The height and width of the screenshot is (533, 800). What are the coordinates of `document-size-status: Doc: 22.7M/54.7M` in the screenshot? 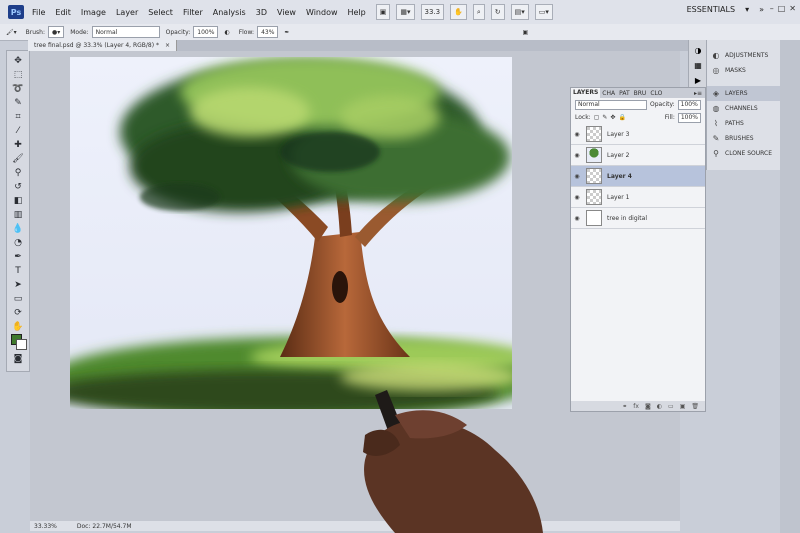 It's located at (104, 526).